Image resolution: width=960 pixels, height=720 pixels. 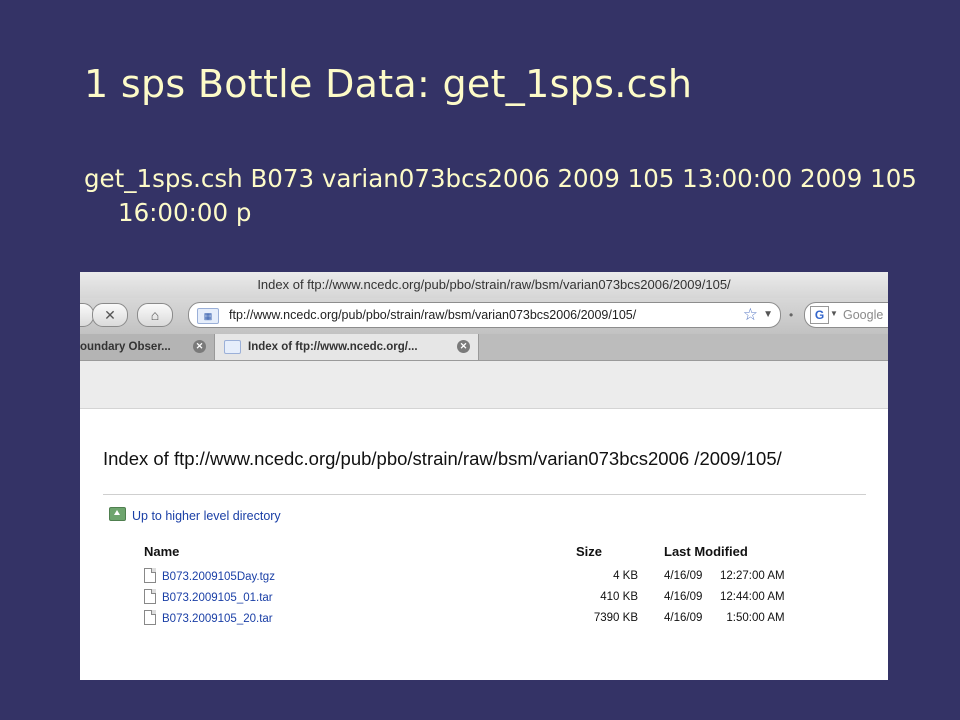 I want to click on search-box: G ▼ Google, so click(x=846, y=315).